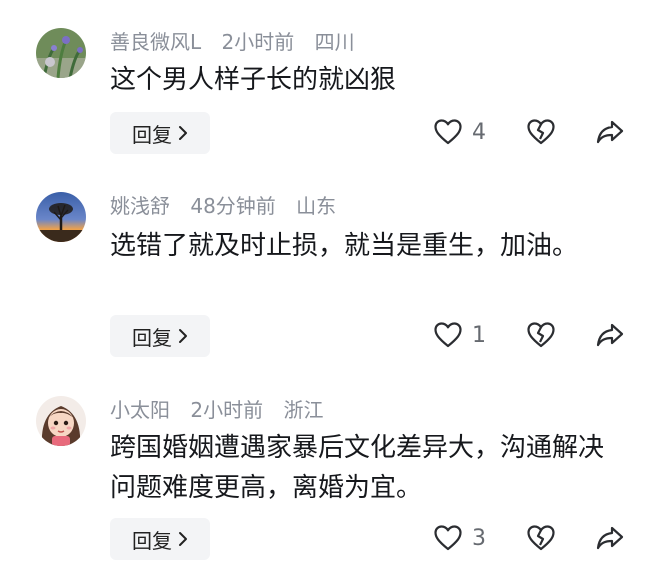 This screenshot has height=570, width=660. I want to click on like-button: 3, so click(460, 538).